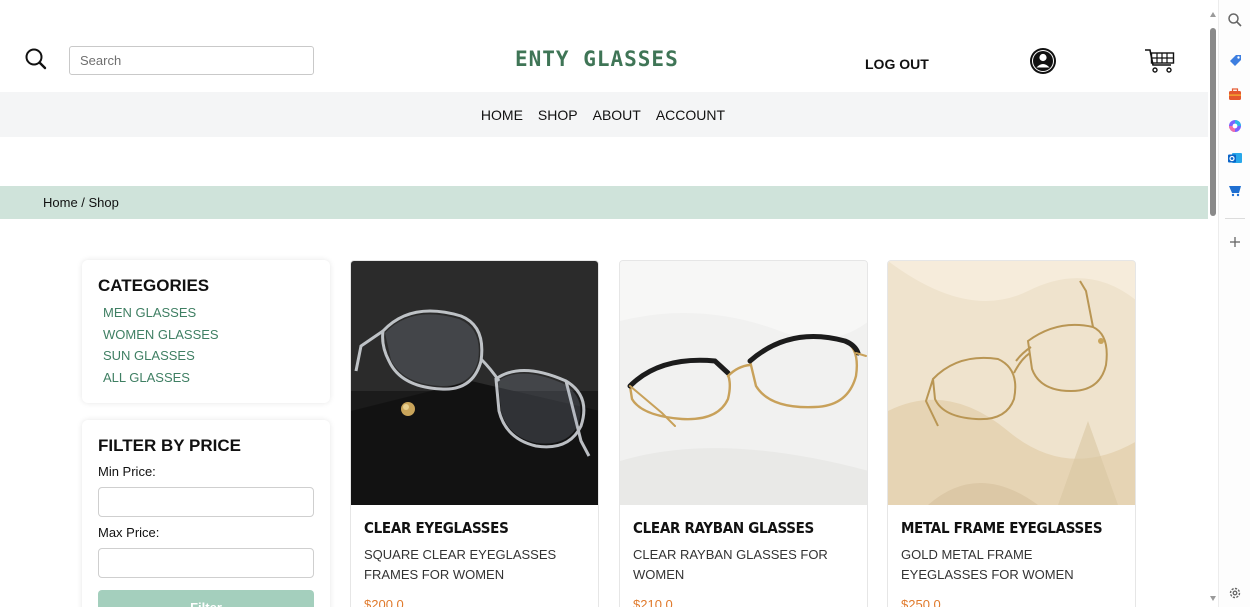 The width and height of the screenshot is (1250, 607). Describe the element at coordinates (1234, 303) in the screenshot. I see `browser-sidebar` at that location.